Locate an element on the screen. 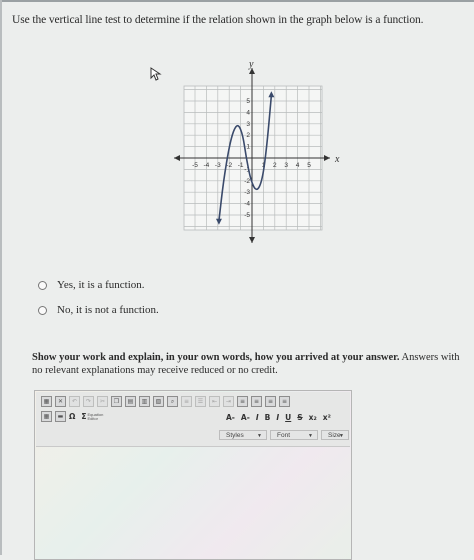 The image size is (474, 560). x-tick-label: 3 is located at coordinates (286, 165).